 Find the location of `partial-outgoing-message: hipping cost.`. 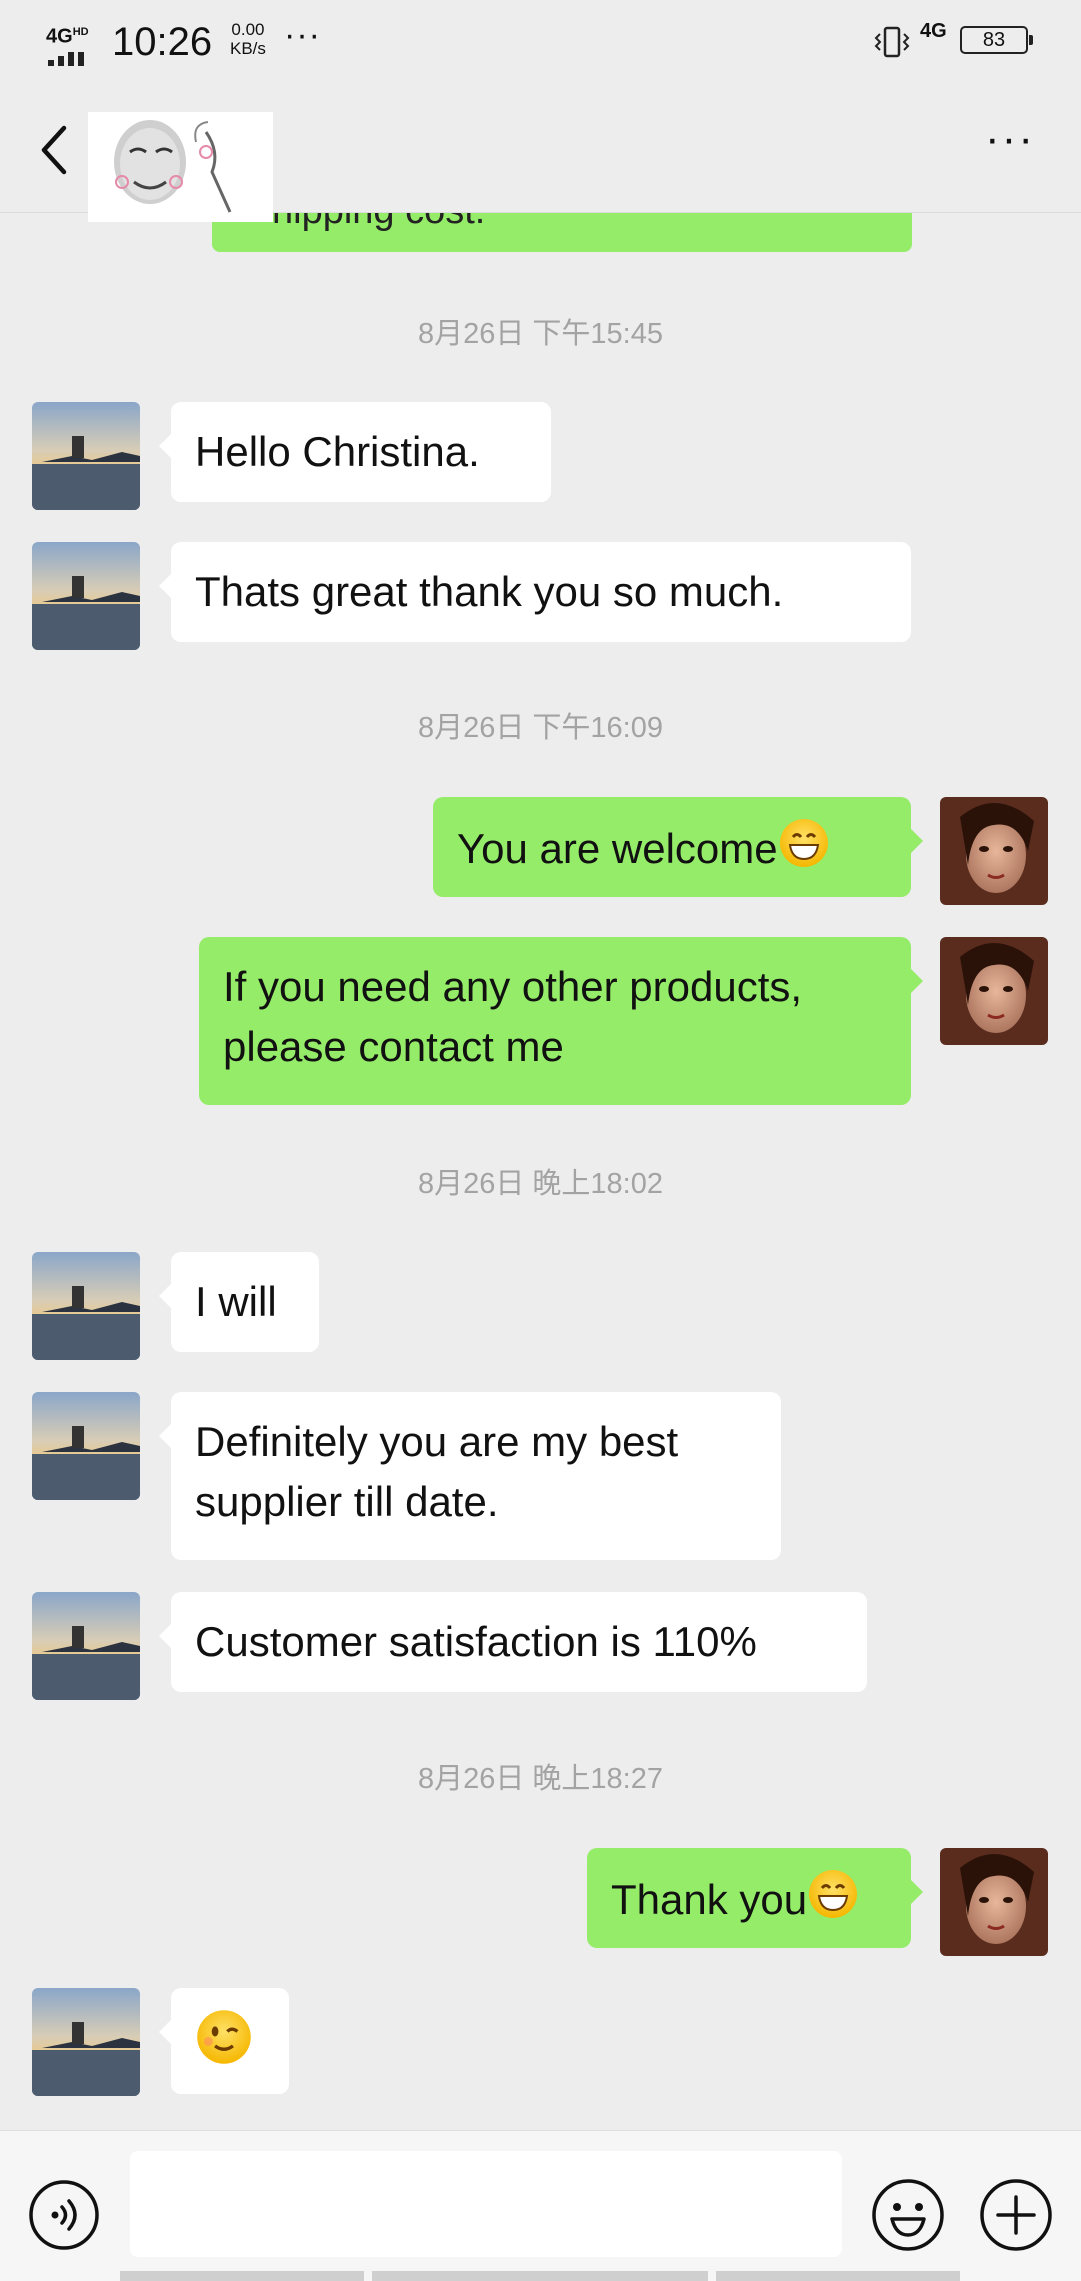

partial-outgoing-message: hipping cost. is located at coordinates (562, 232).